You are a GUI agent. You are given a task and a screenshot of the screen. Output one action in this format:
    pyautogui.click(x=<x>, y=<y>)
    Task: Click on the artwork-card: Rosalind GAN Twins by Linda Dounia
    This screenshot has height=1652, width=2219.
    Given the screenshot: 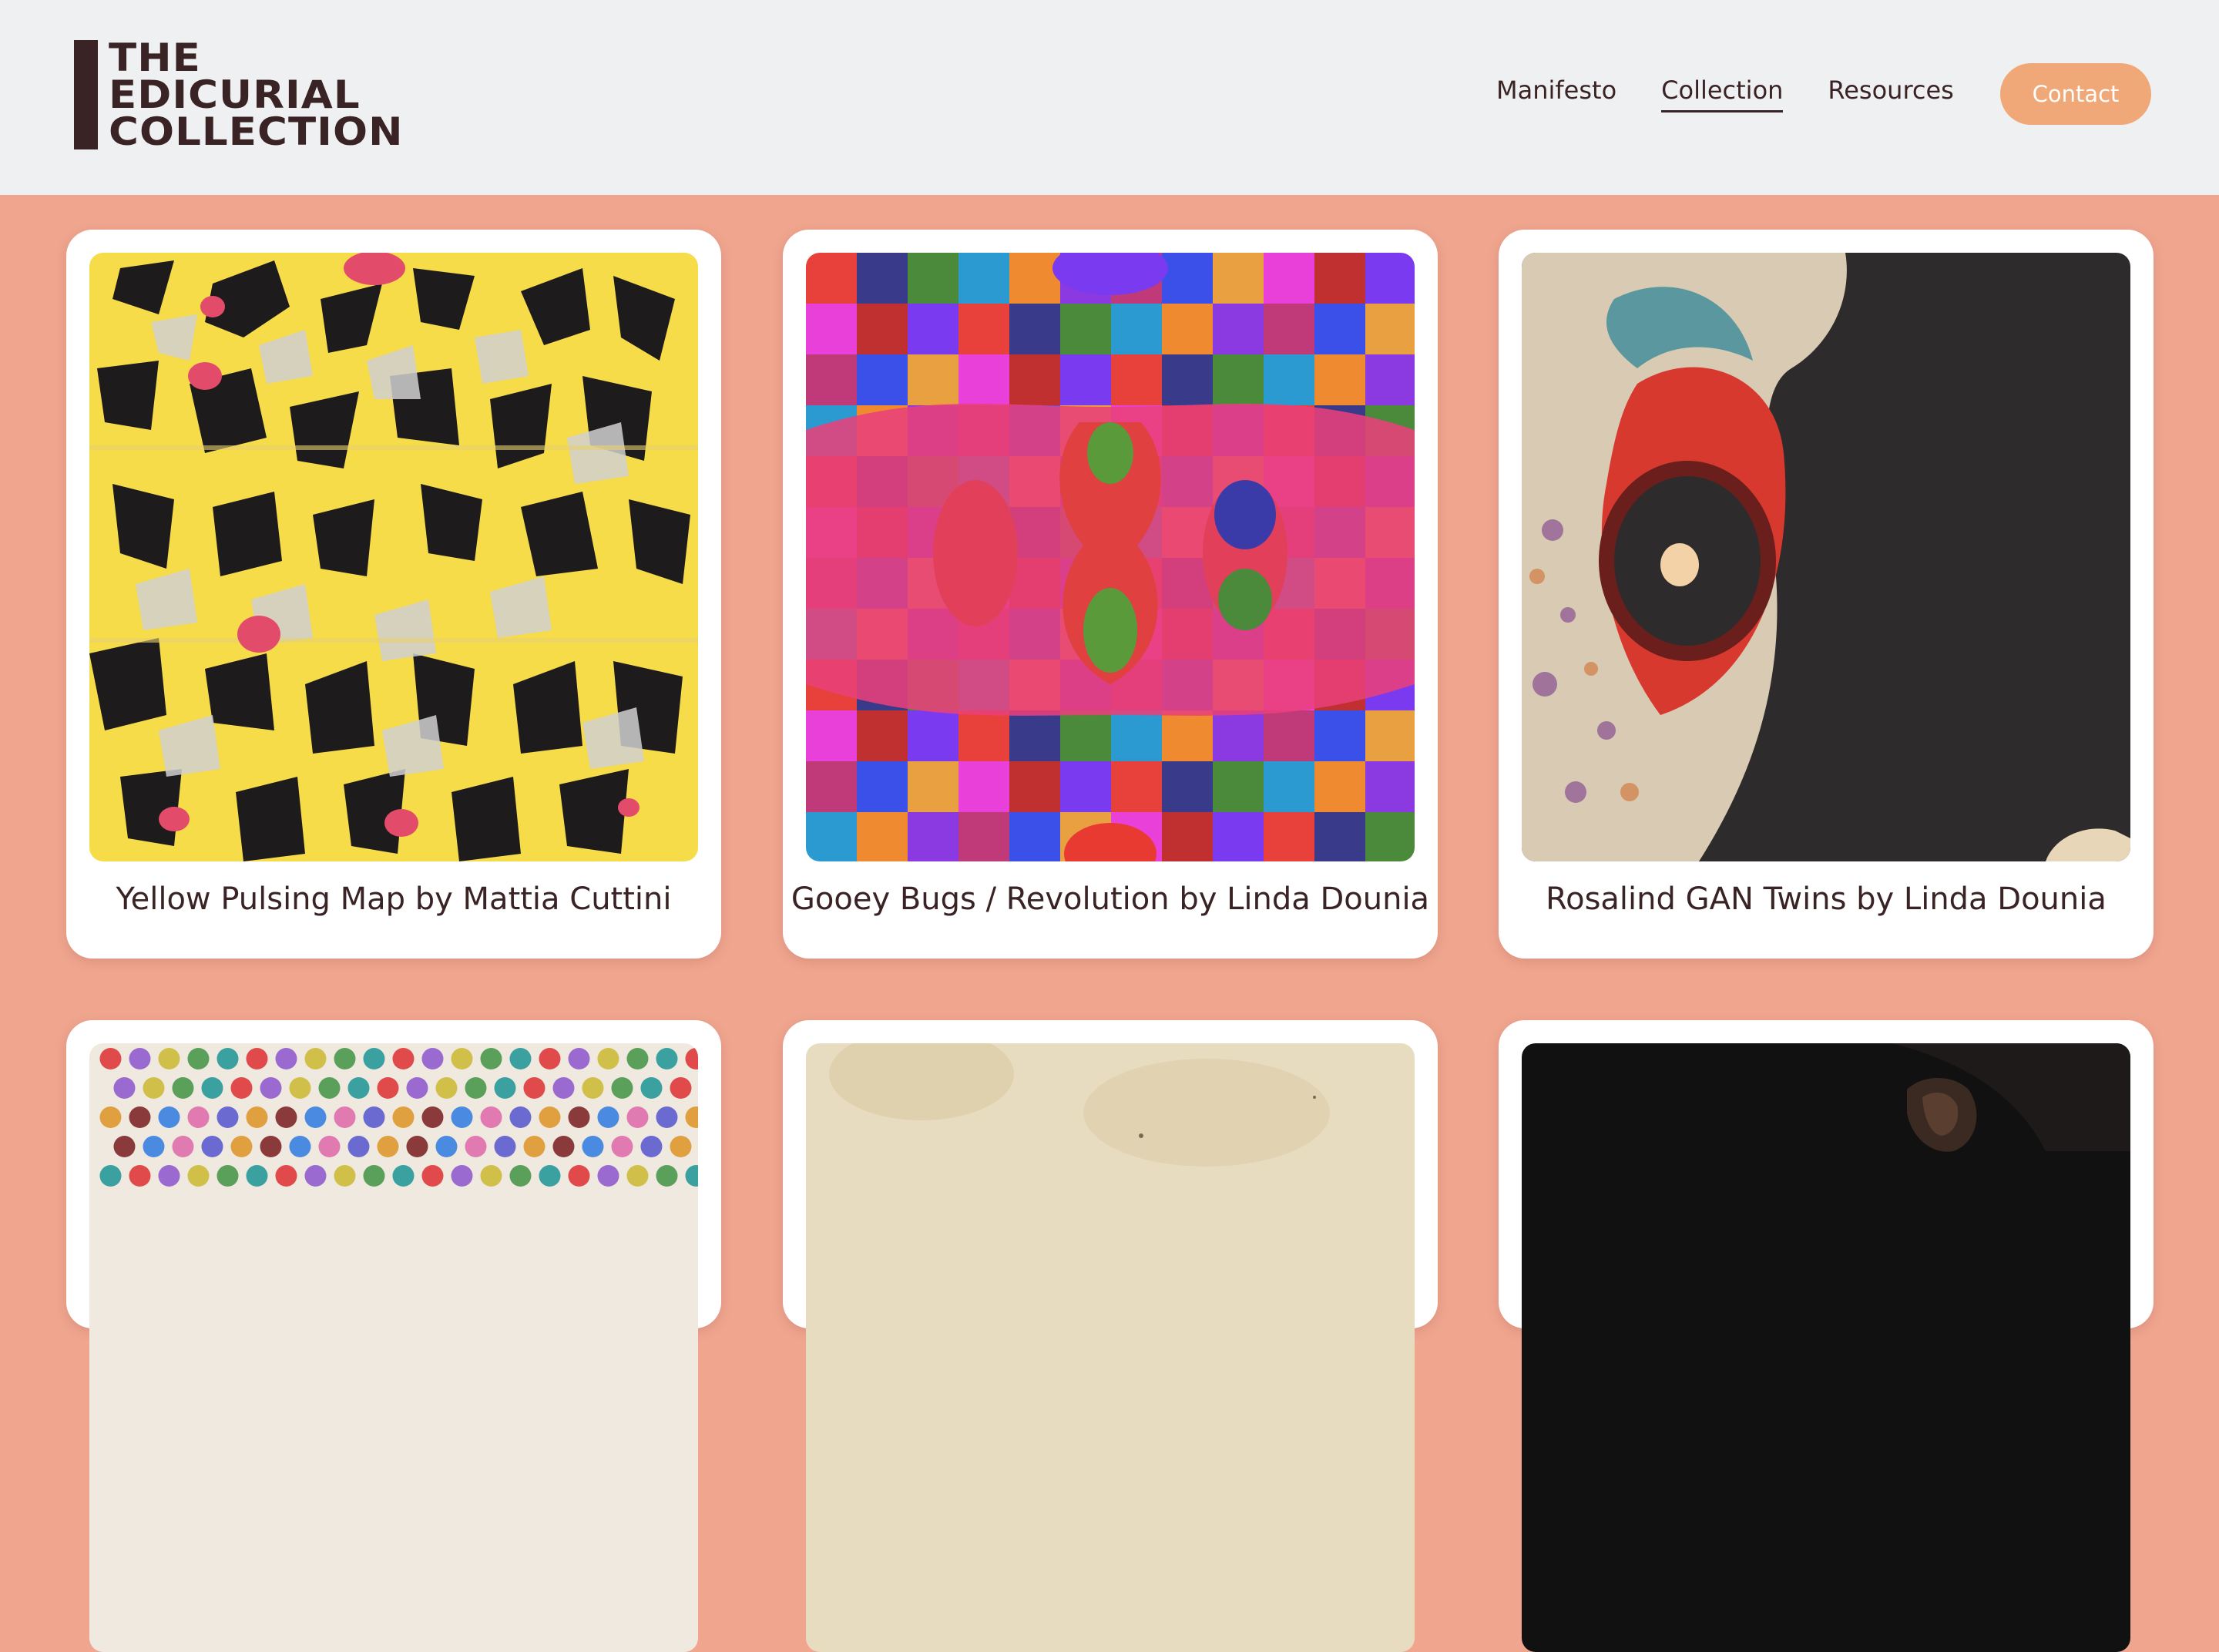 What is the action you would take?
    pyautogui.click(x=1826, y=594)
    